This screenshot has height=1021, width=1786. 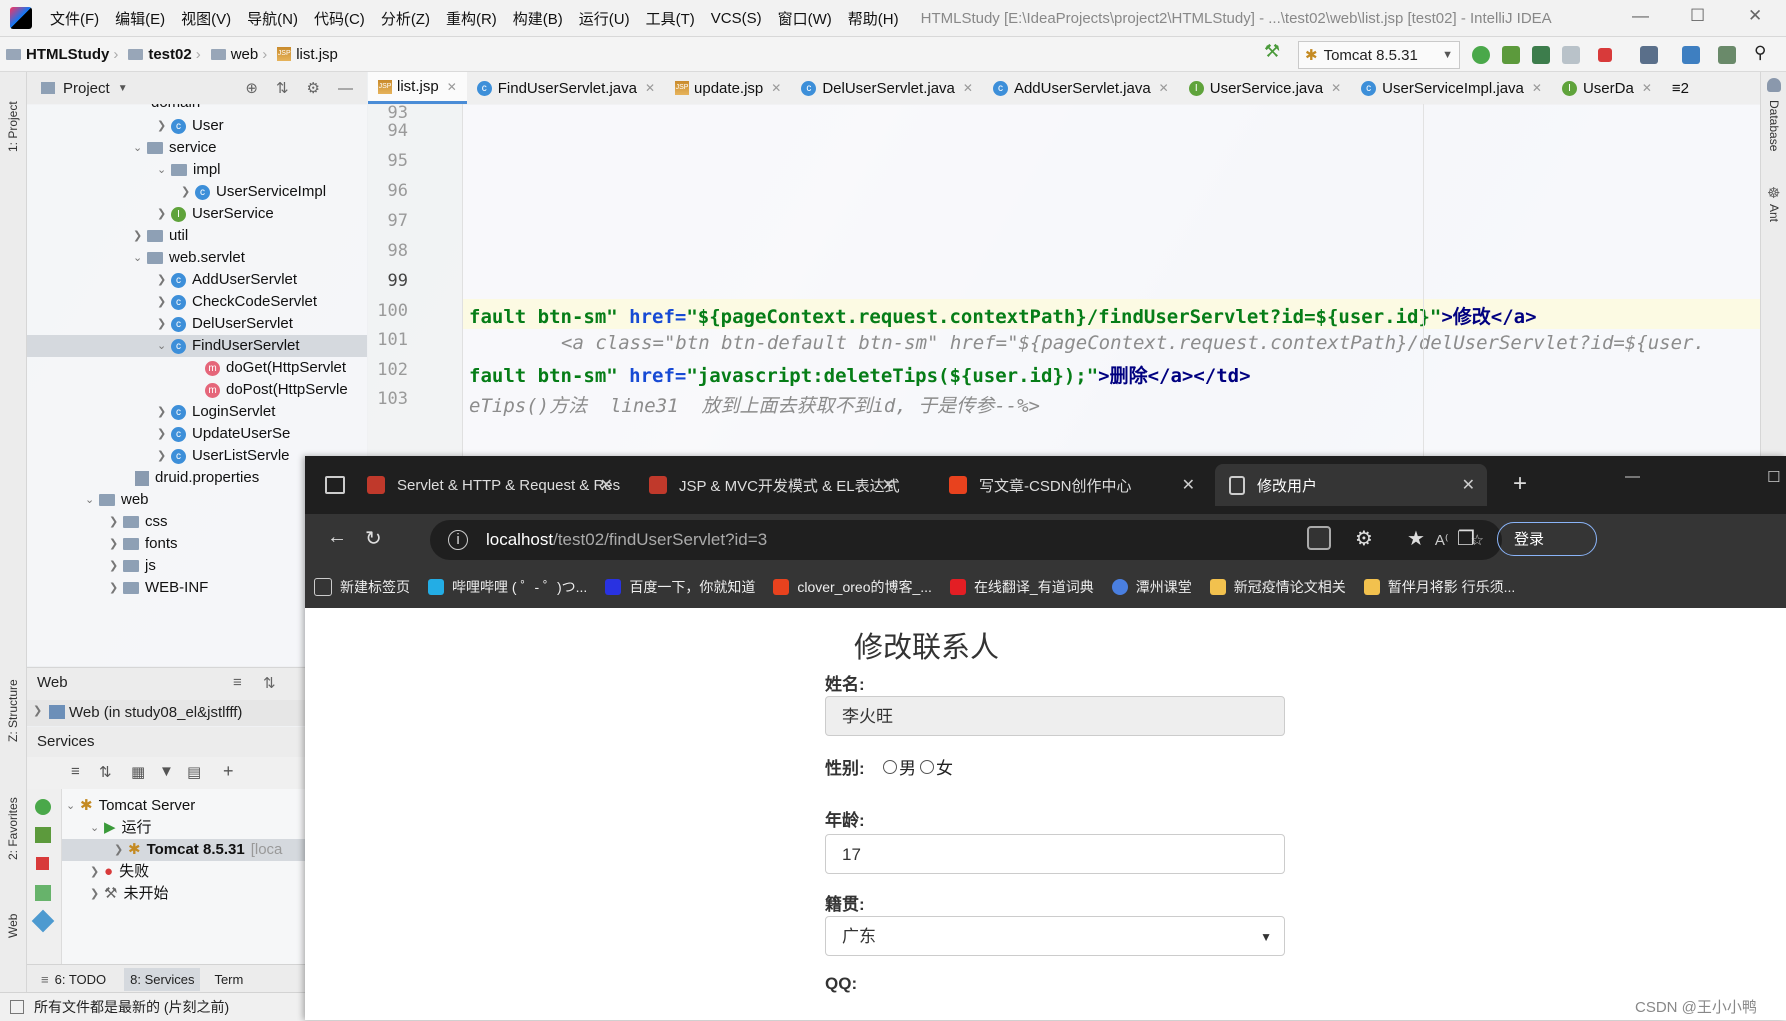 I want to click on run-configuration-select: ✱ Tomcat 8.5.31 ▼, so click(x=1379, y=55).